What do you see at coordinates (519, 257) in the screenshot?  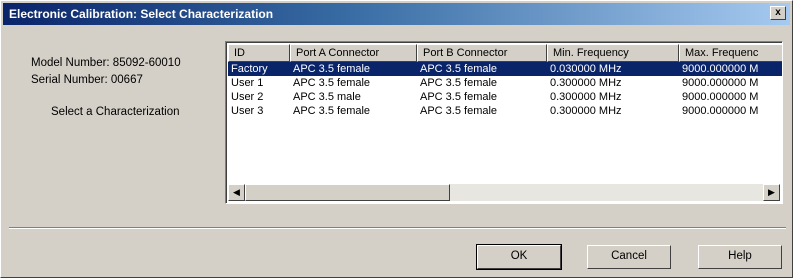 I see `ok-button: OK` at bounding box center [519, 257].